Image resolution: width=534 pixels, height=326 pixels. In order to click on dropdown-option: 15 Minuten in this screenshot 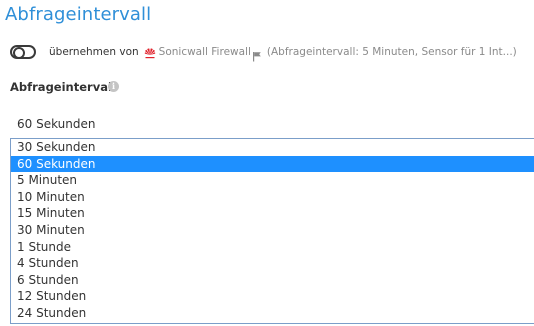, I will do `click(272, 213)`.